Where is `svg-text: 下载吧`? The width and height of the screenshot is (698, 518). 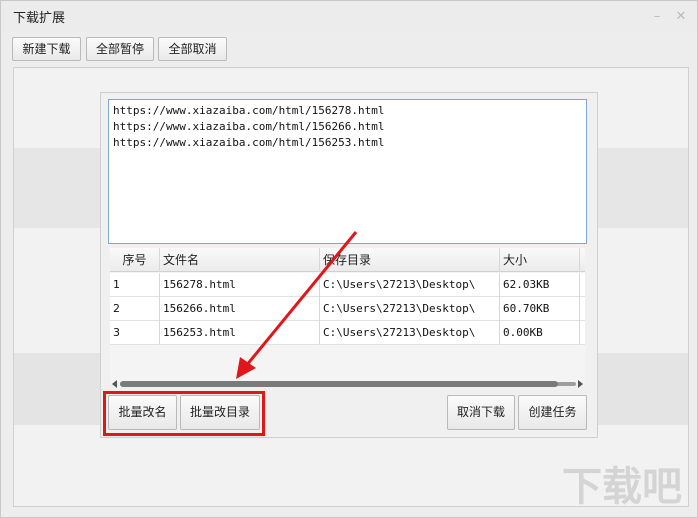
svg-text: 下载吧 is located at coordinates (622, 487).